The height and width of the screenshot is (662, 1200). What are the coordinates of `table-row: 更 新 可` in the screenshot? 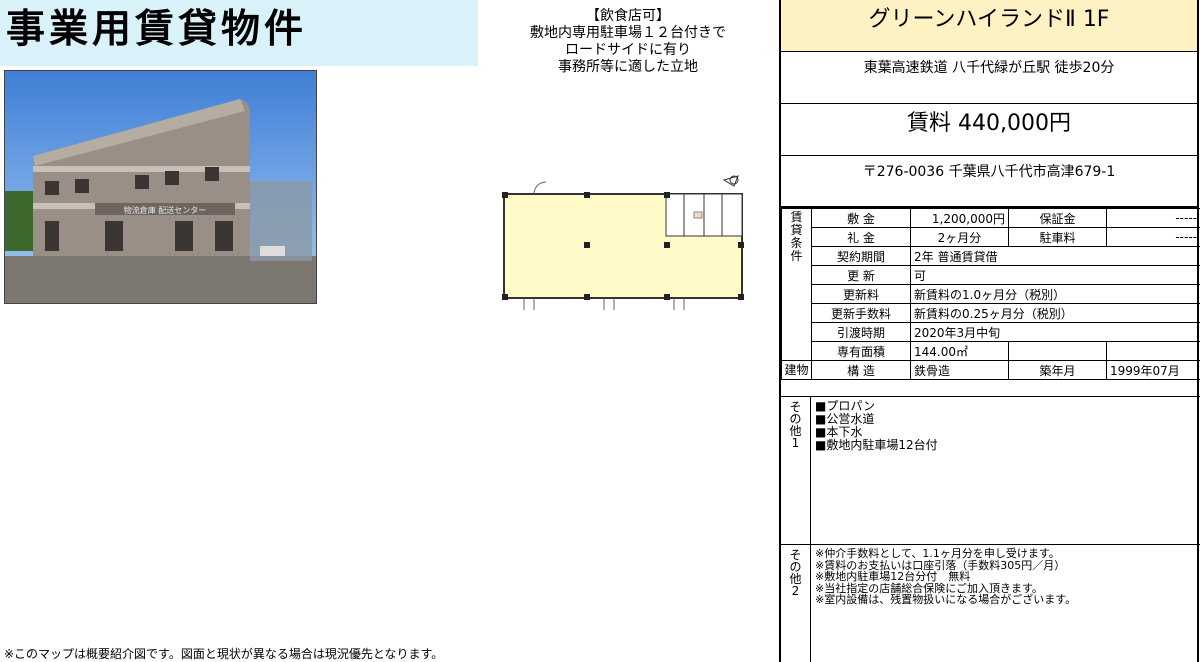 It's located at (991, 275).